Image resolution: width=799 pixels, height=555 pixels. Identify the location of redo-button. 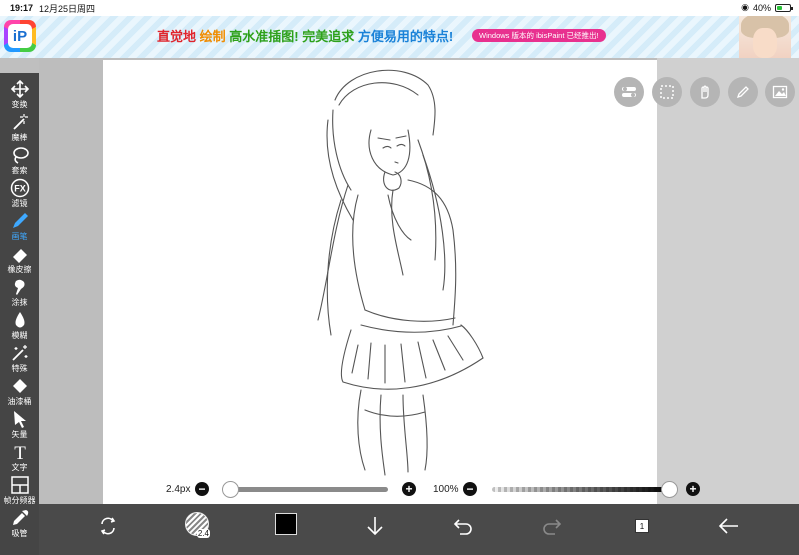
(552, 526).